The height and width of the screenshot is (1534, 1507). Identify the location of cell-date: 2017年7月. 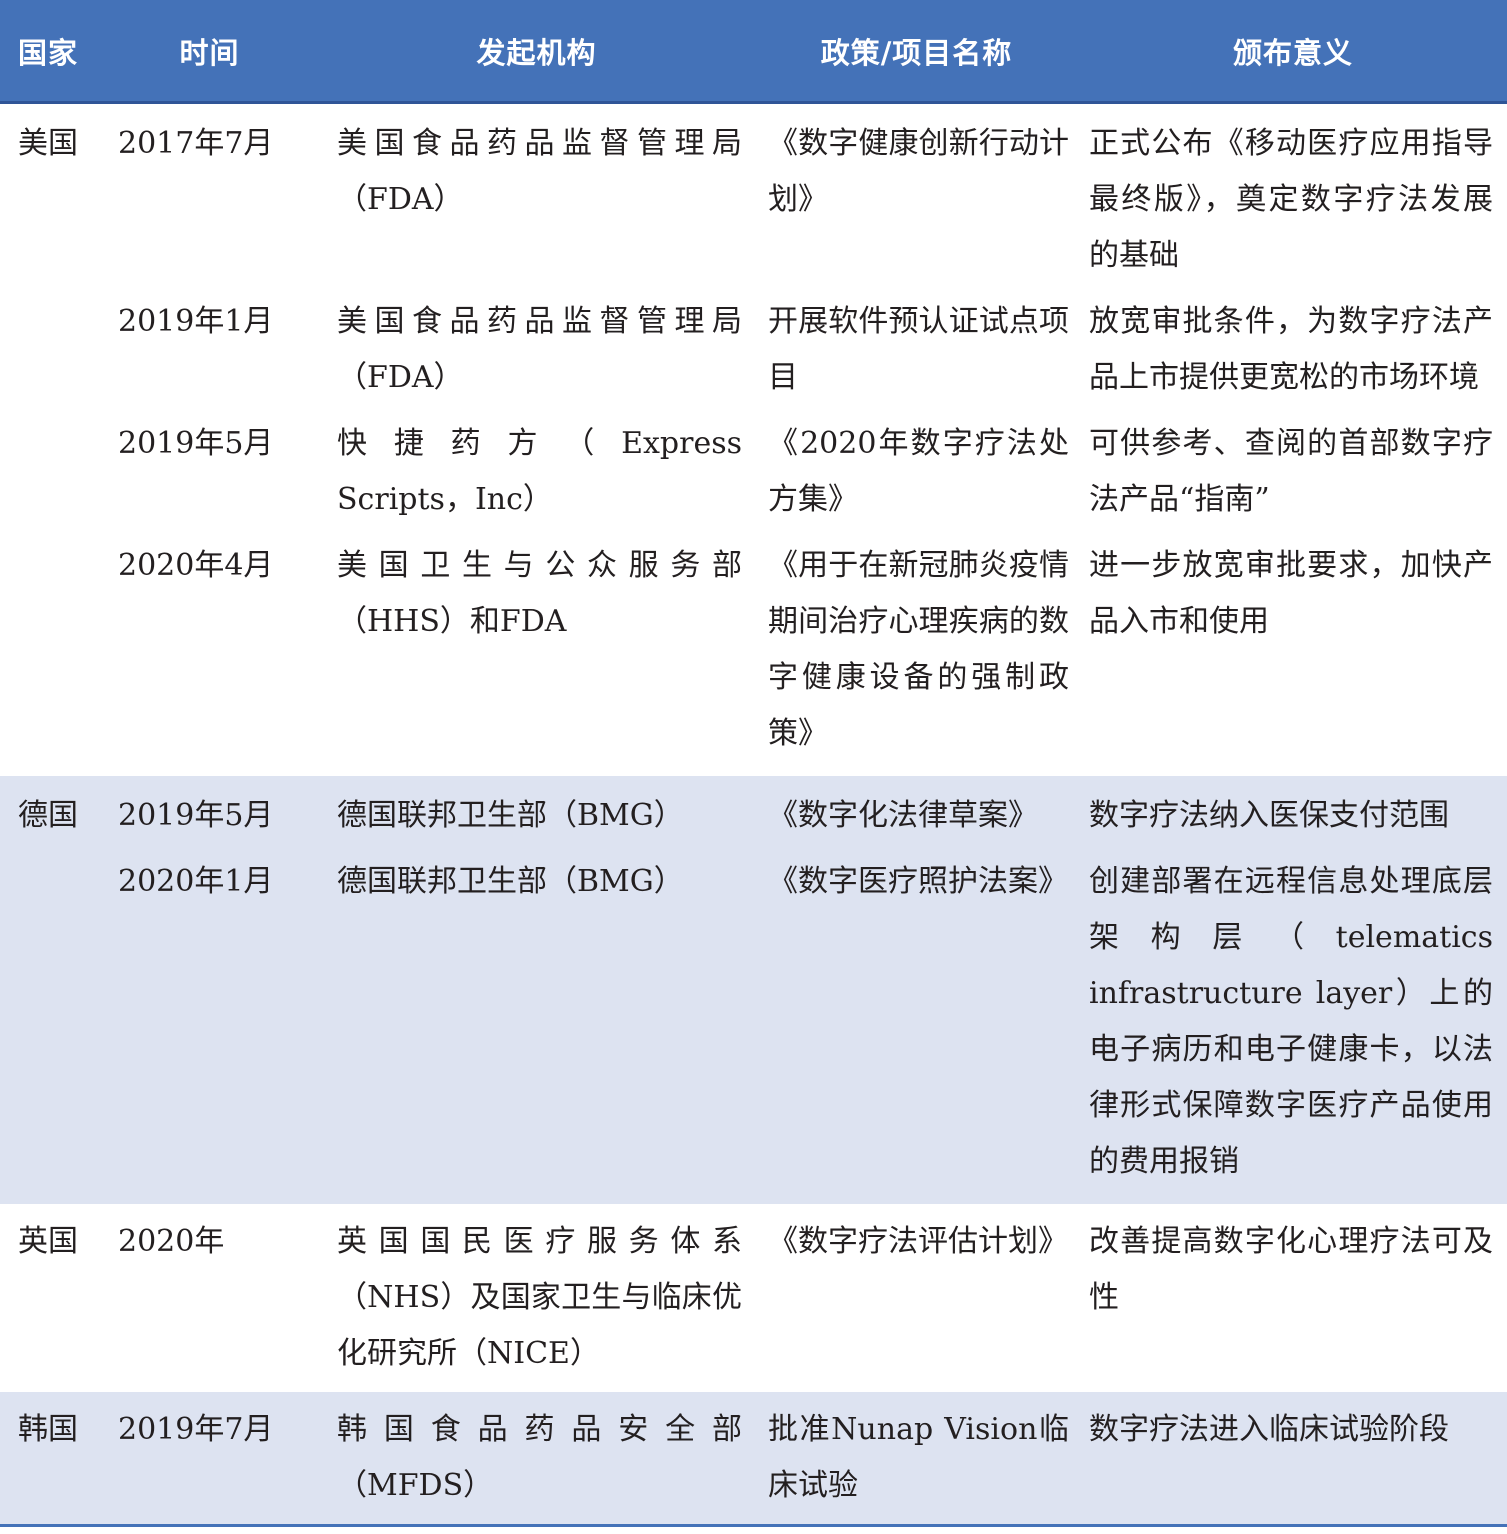
(196, 143).